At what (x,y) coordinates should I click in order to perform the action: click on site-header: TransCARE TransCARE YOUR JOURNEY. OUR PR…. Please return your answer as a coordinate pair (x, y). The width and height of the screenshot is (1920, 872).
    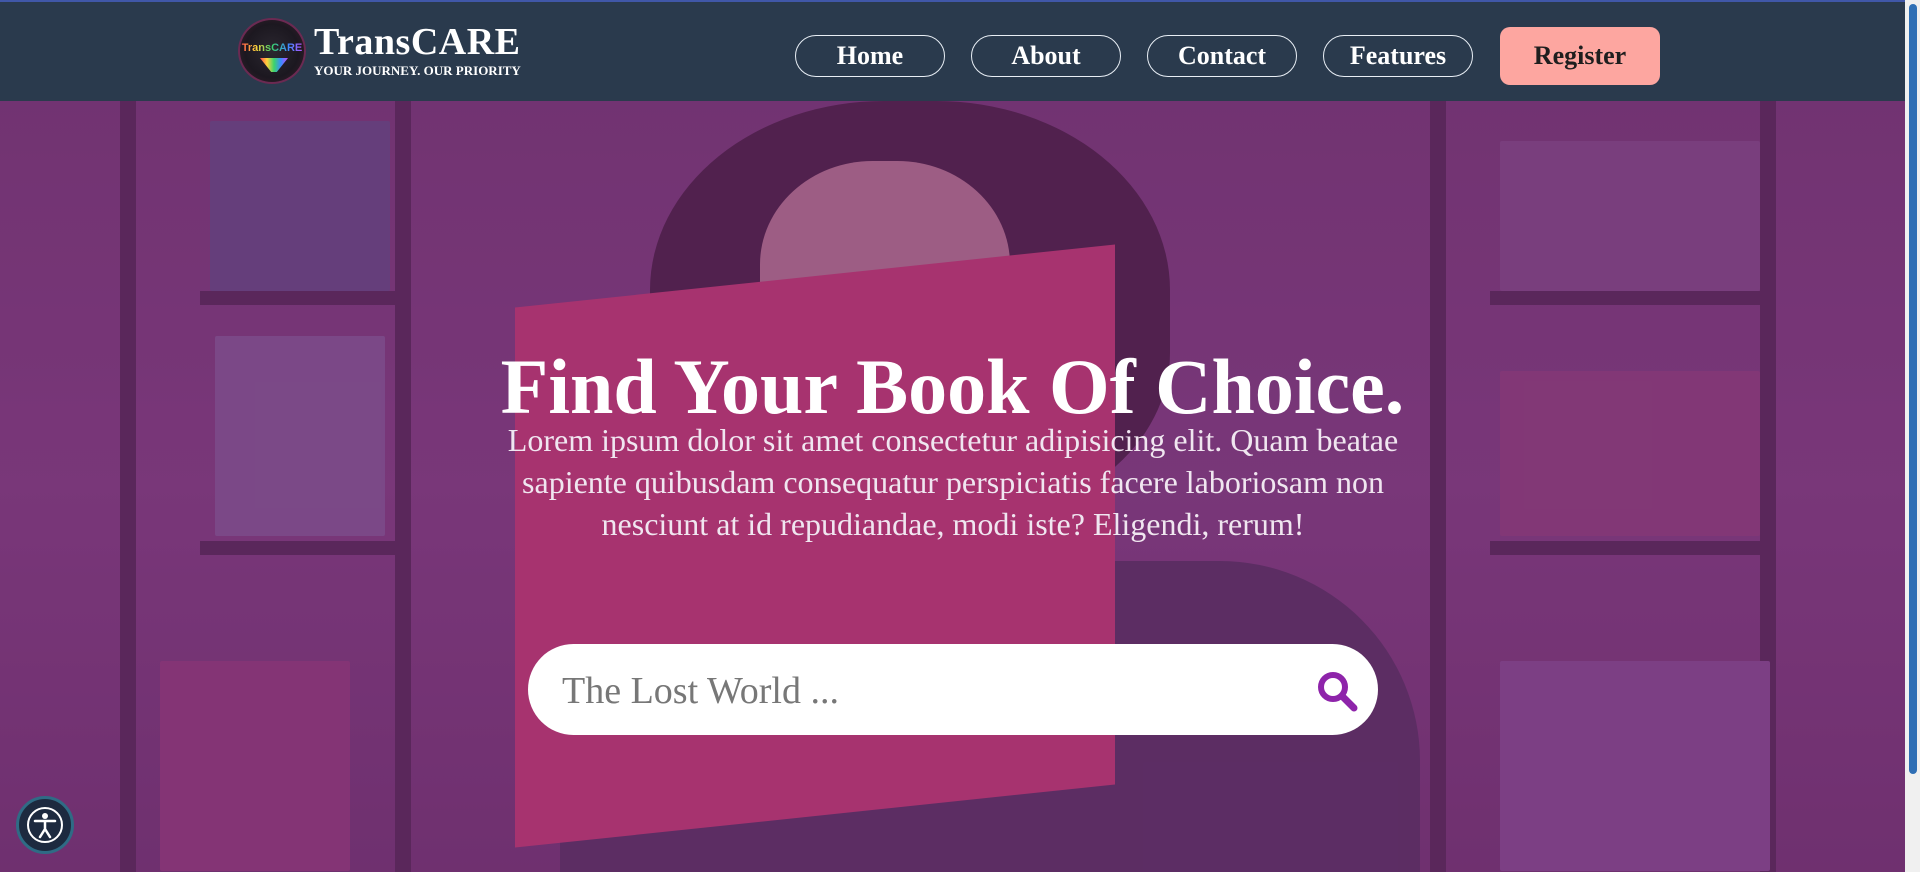
    Looking at the image, I should click on (952, 50).